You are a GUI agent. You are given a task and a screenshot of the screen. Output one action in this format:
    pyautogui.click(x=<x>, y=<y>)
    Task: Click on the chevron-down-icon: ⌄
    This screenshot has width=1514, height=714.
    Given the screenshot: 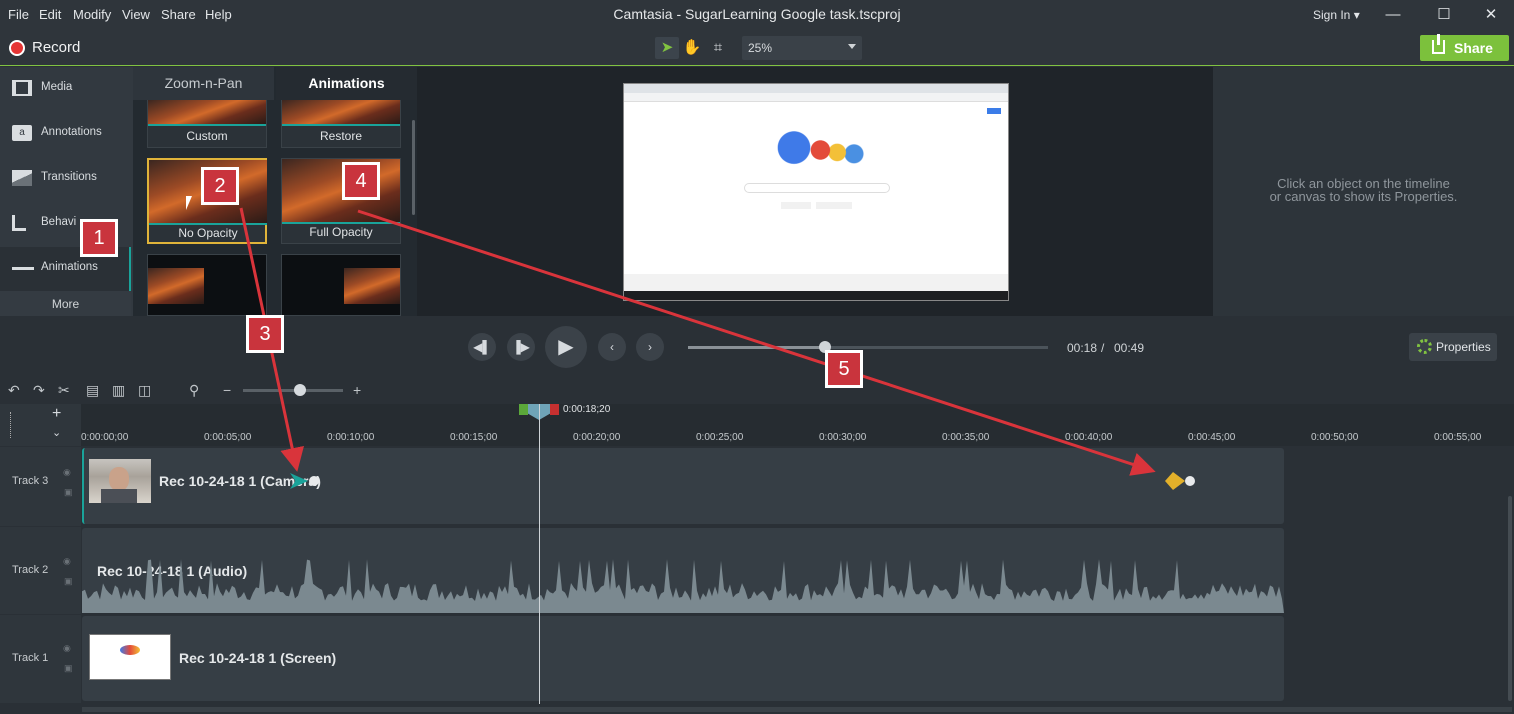 What is the action you would take?
    pyautogui.click(x=56, y=432)
    